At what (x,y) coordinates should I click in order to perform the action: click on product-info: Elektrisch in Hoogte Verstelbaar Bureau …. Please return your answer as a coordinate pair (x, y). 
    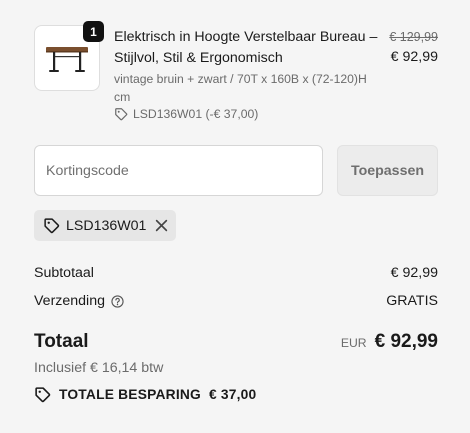
    Looking at the image, I should click on (249, 74).